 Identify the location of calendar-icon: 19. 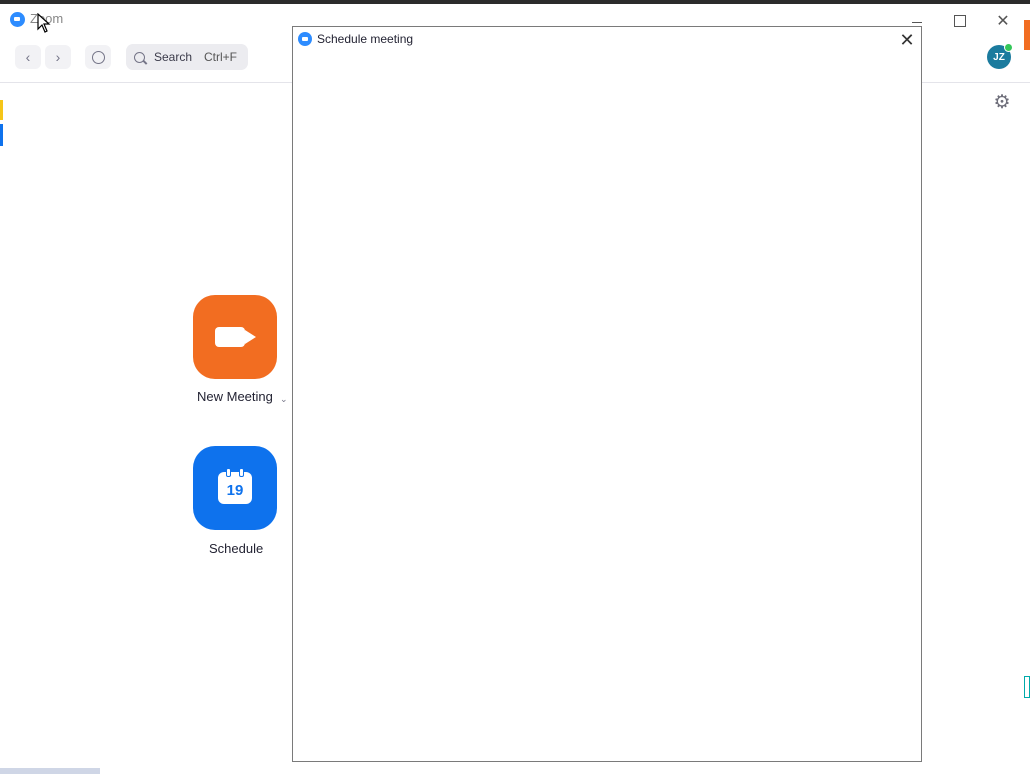
(235, 486).